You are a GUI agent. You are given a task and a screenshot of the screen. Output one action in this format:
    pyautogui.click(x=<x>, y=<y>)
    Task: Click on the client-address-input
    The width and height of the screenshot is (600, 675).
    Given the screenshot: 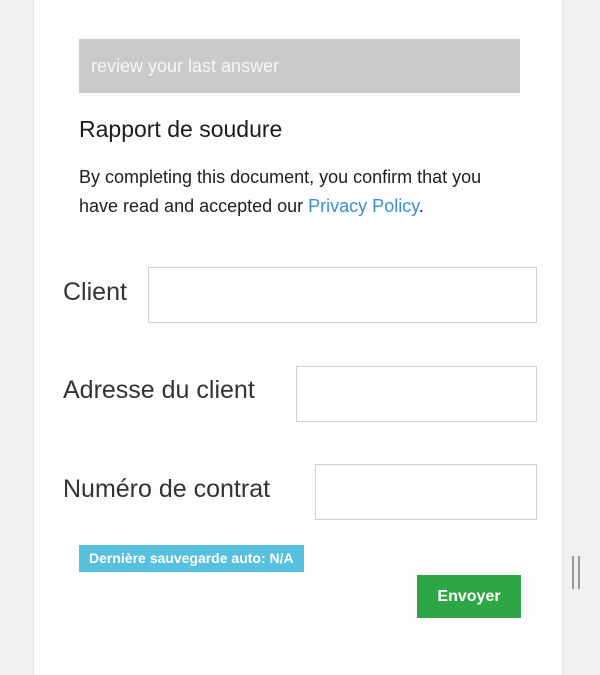 What is the action you would take?
    pyautogui.click(x=416, y=394)
    